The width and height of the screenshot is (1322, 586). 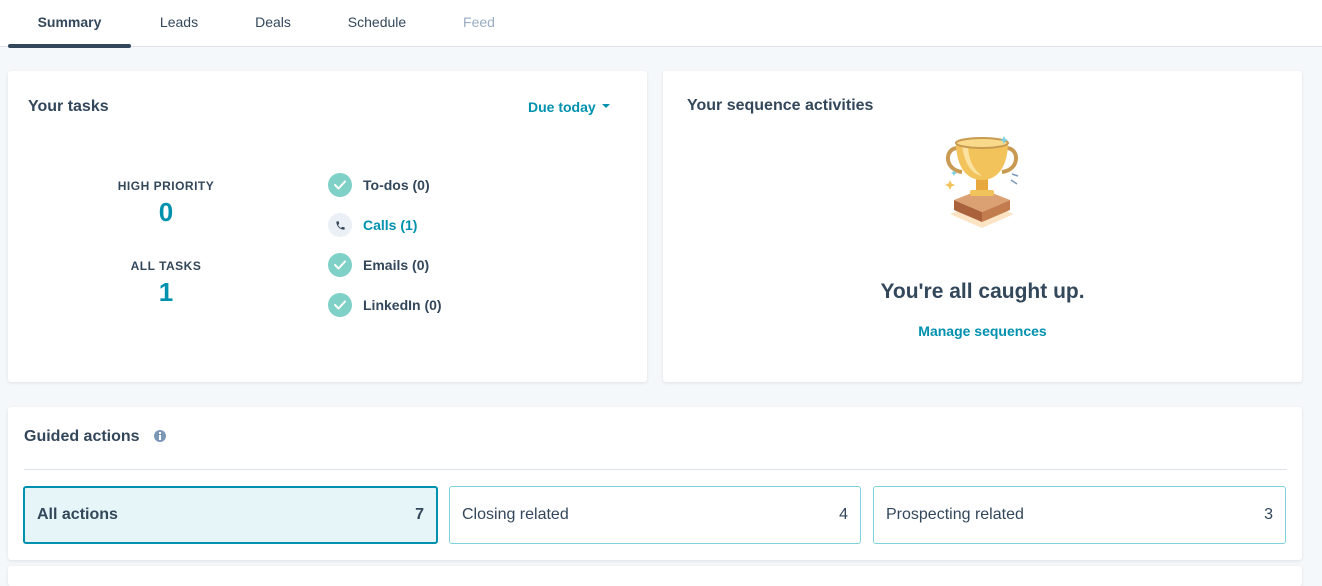 What do you see at coordinates (661, 24) in the screenshot?
I see `tab-bar: Summary Leads Deals Schedule Feed` at bounding box center [661, 24].